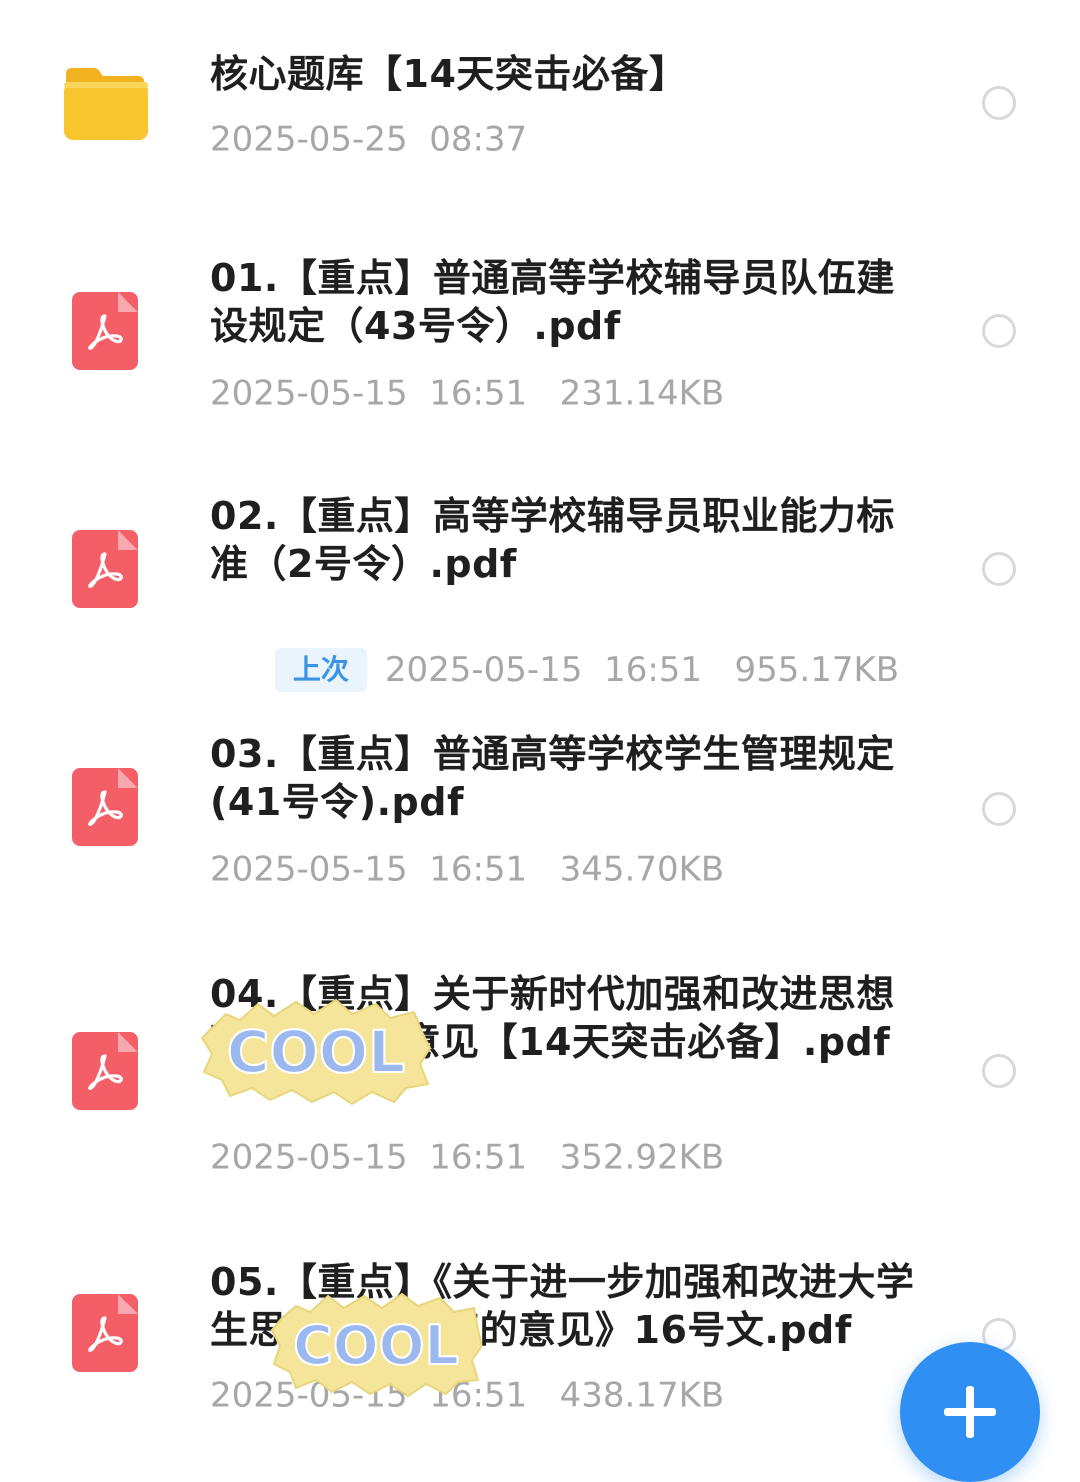 The width and height of the screenshot is (1080, 1482). I want to click on file-date-size: 2025-05-15 16:51 345.70KB, so click(467, 869).